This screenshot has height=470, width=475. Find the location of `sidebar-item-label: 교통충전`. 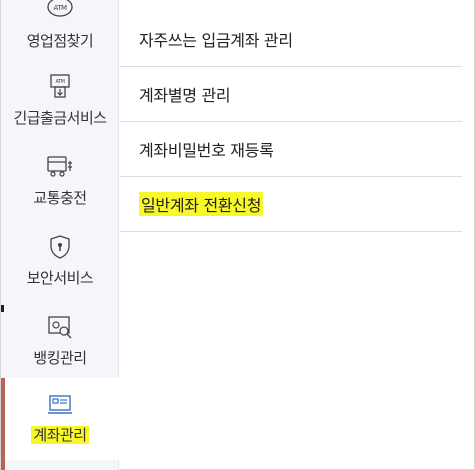

sidebar-item-label: 교통충전 is located at coordinates (60, 198).